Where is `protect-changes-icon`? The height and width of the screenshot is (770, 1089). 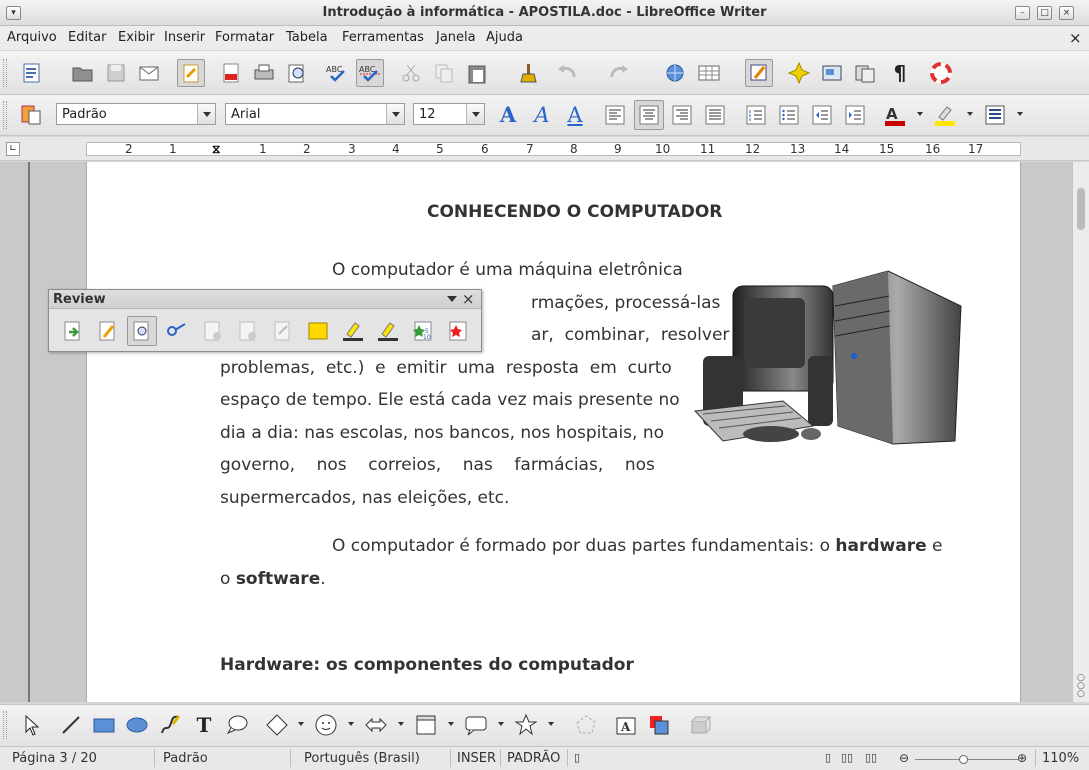 protect-changes-icon is located at coordinates (176, 331).